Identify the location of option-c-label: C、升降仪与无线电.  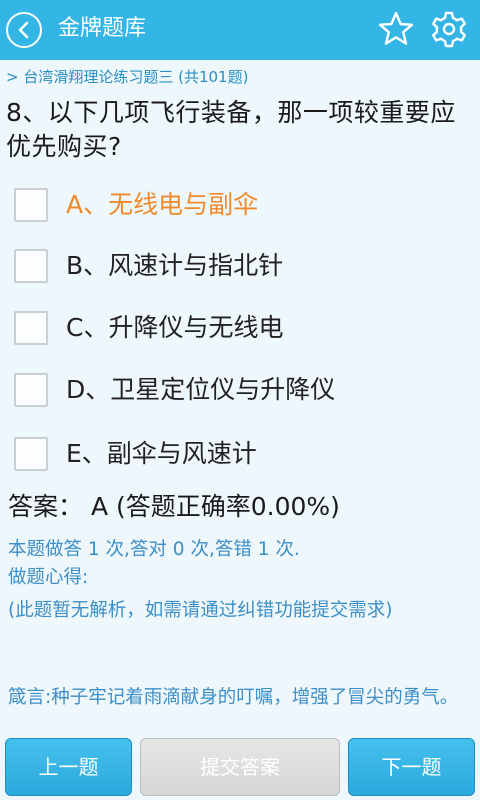
(175, 327).